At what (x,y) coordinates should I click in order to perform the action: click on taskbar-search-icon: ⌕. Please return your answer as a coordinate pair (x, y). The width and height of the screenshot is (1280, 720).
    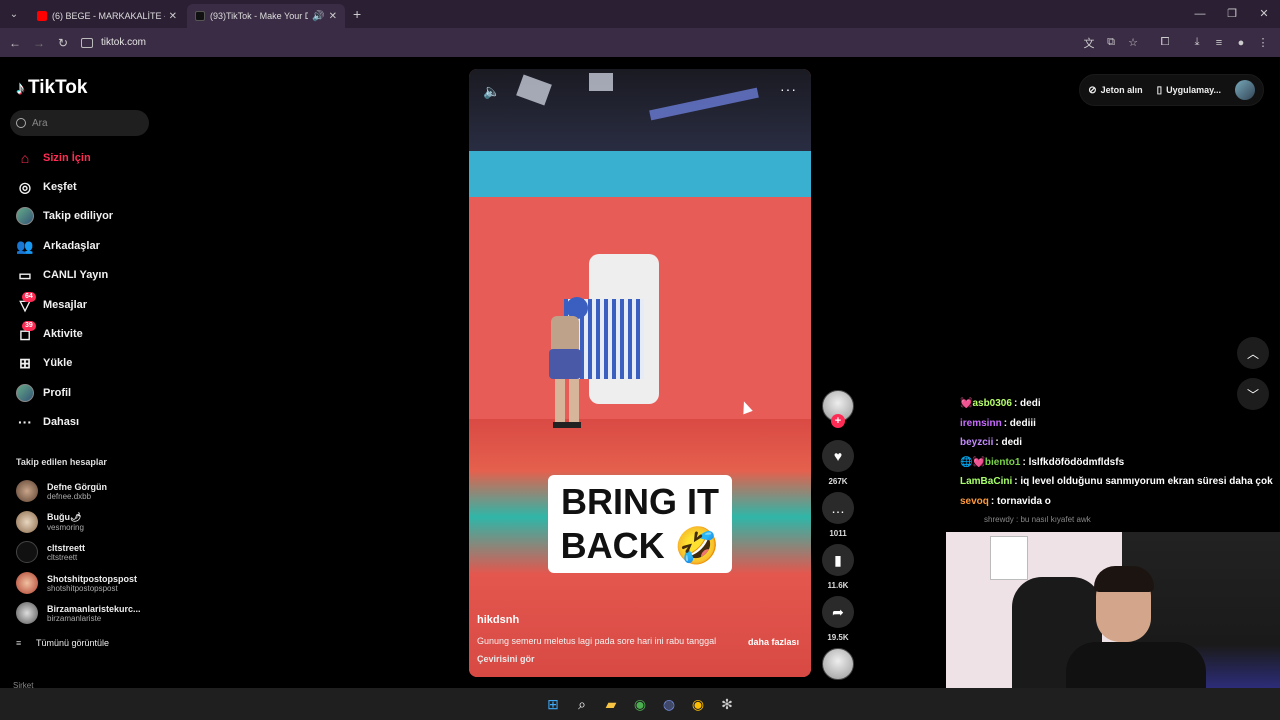
    Looking at the image, I should click on (582, 704).